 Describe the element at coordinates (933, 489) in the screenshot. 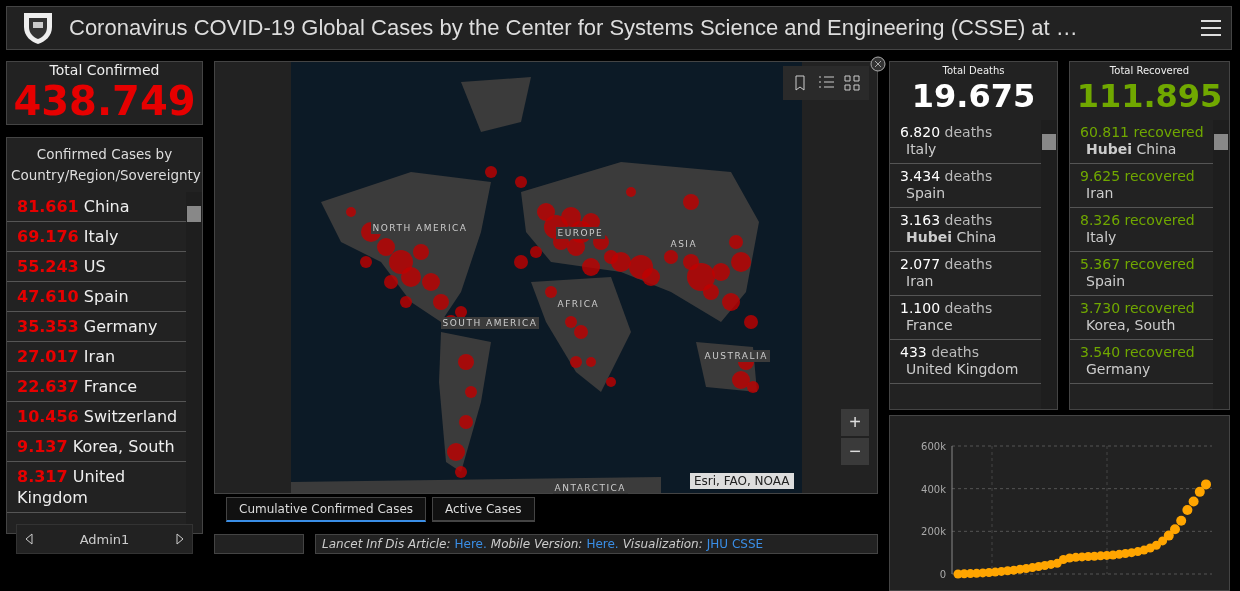

I see `axis-tick-label: 400k` at that location.